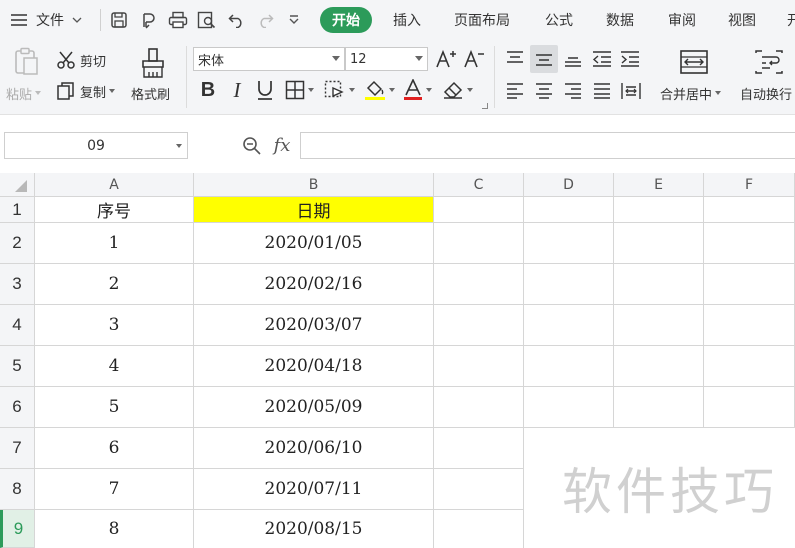  Describe the element at coordinates (569, 185) in the screenshot. I see `column-header-d: D` at that location.